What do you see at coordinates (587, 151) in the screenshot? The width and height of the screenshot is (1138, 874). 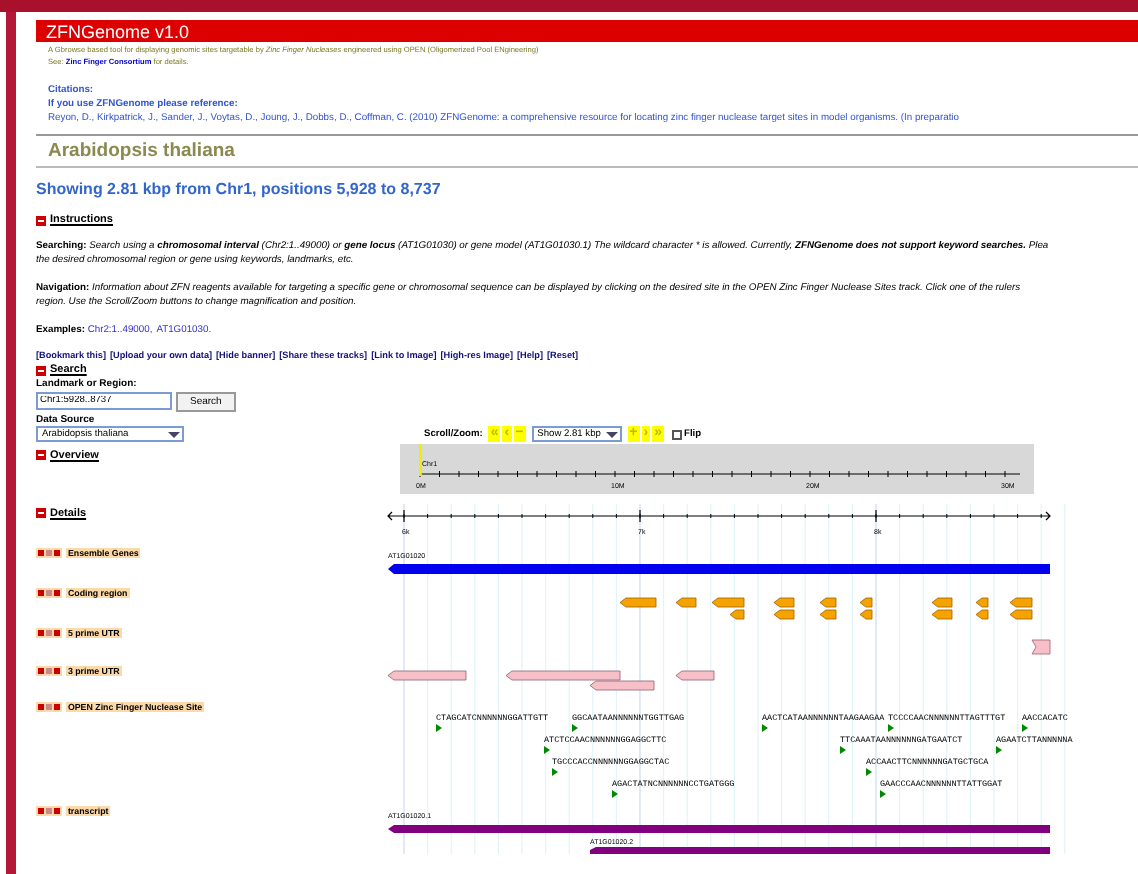 I see `organism-heading: Arabidopsis thaliana` at bounding box center [587, 151].